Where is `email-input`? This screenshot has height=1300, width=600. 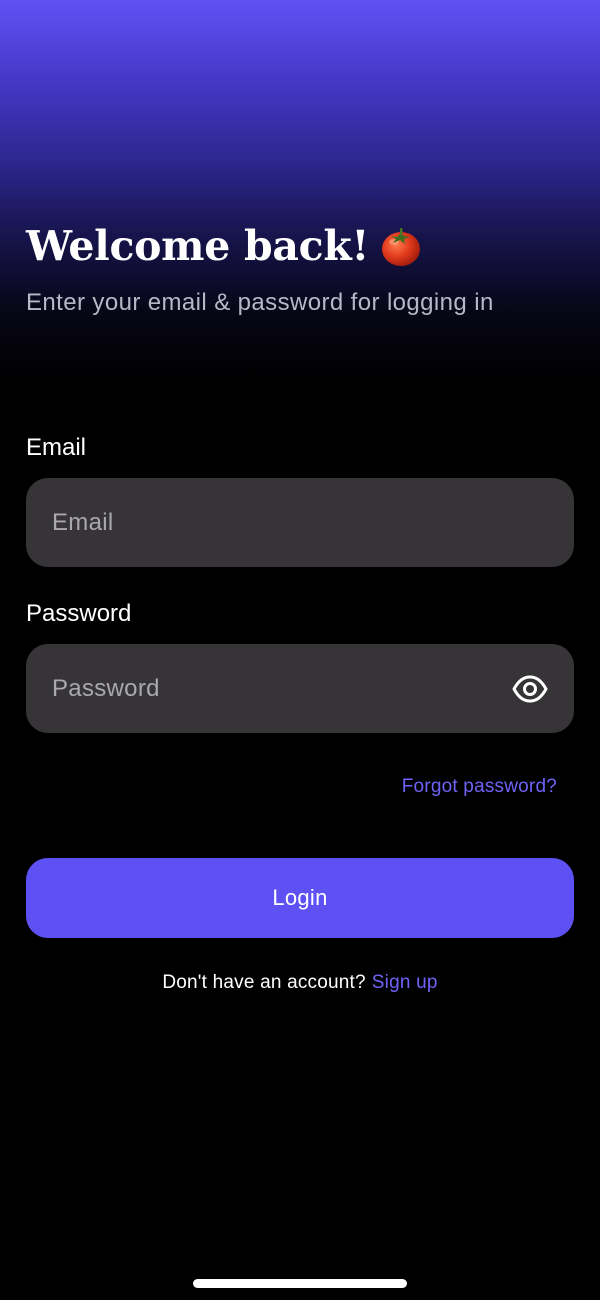
email-input is located at coordinates (300, 522).